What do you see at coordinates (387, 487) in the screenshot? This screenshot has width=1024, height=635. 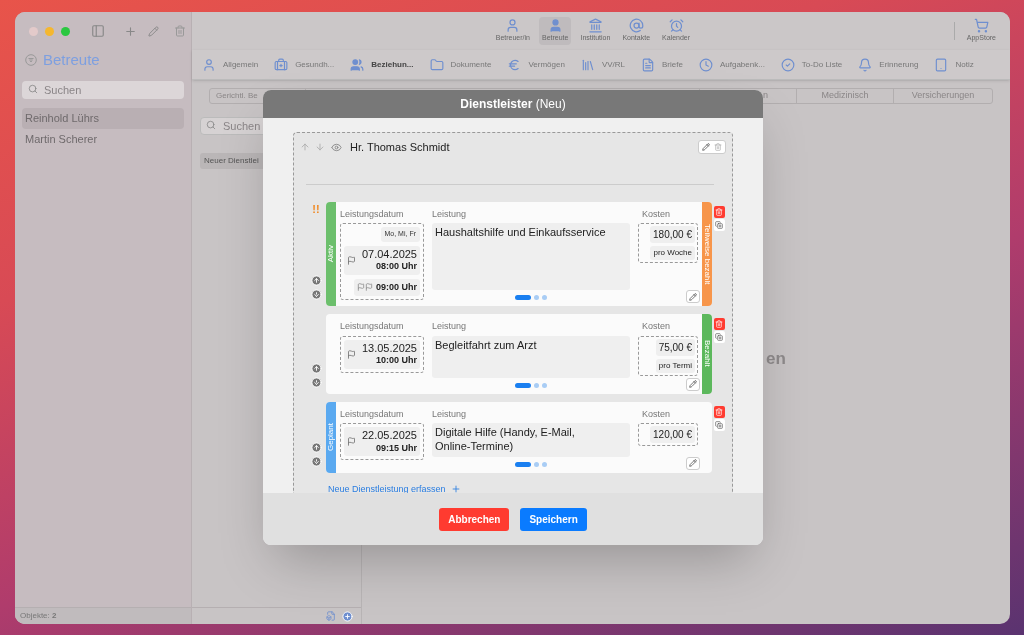 I see `add-service-link: Neue Dienstleistung erfassen` at bounding box center [387, 487].